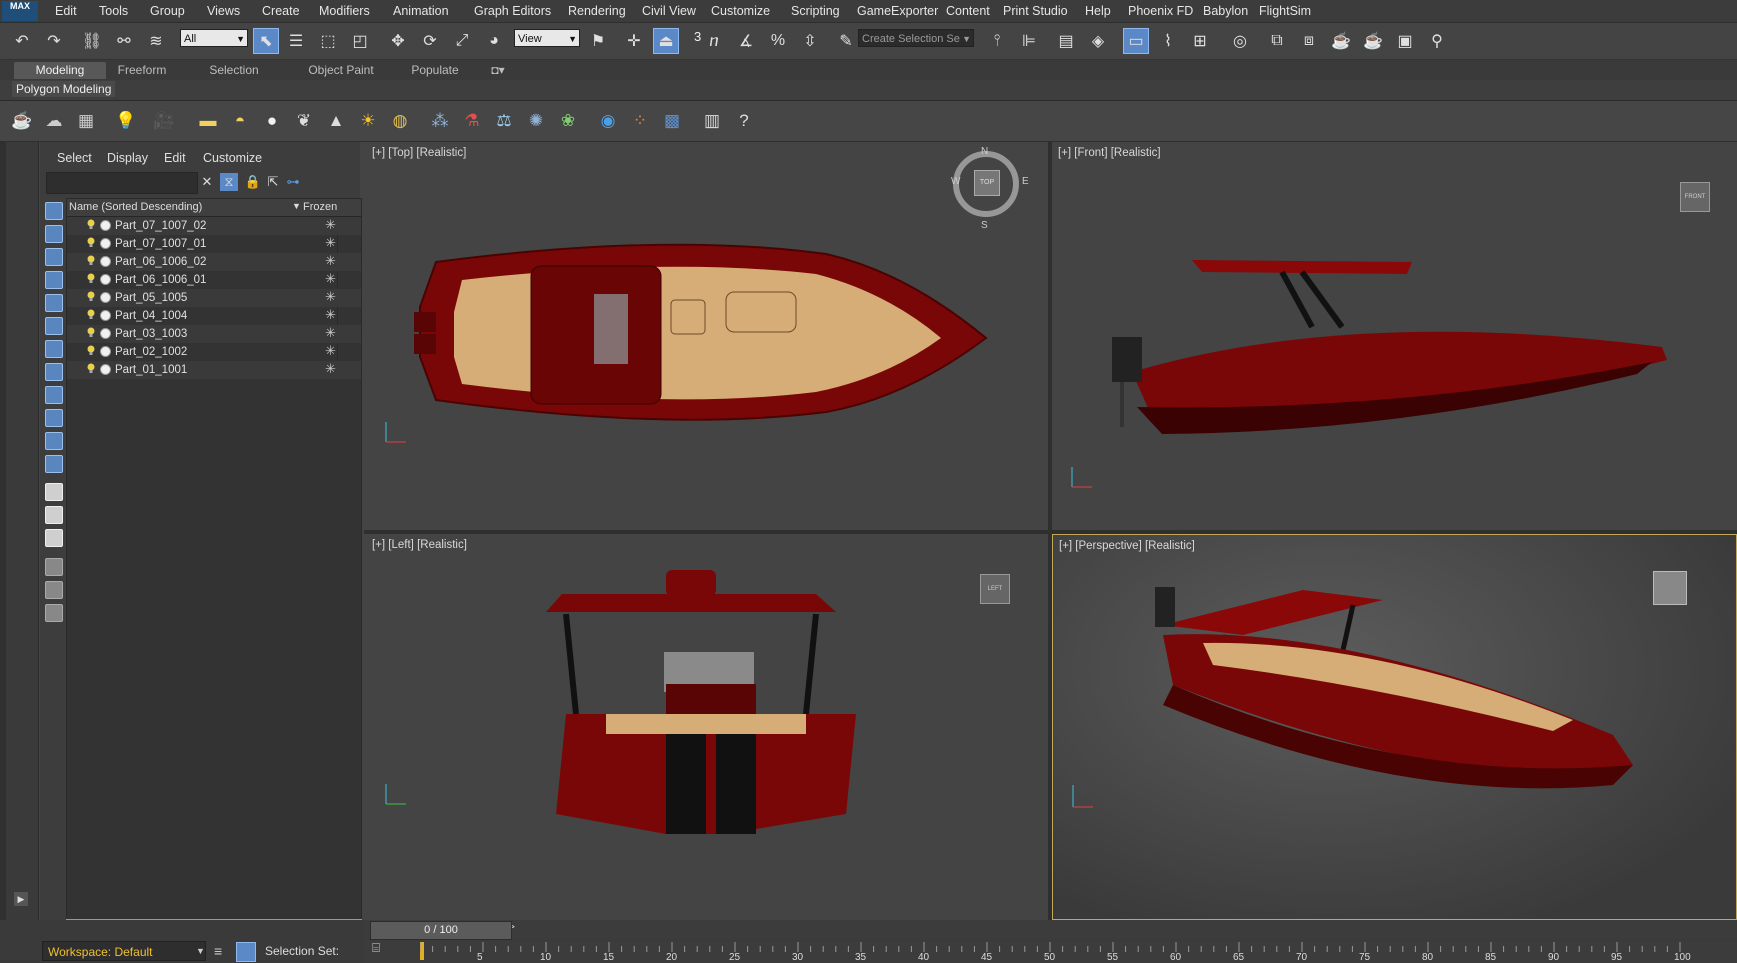  Describe the element at coordinates (714, 41) in the screenshot. I see `snaps-toggle-icon: ⴖ` at that location.